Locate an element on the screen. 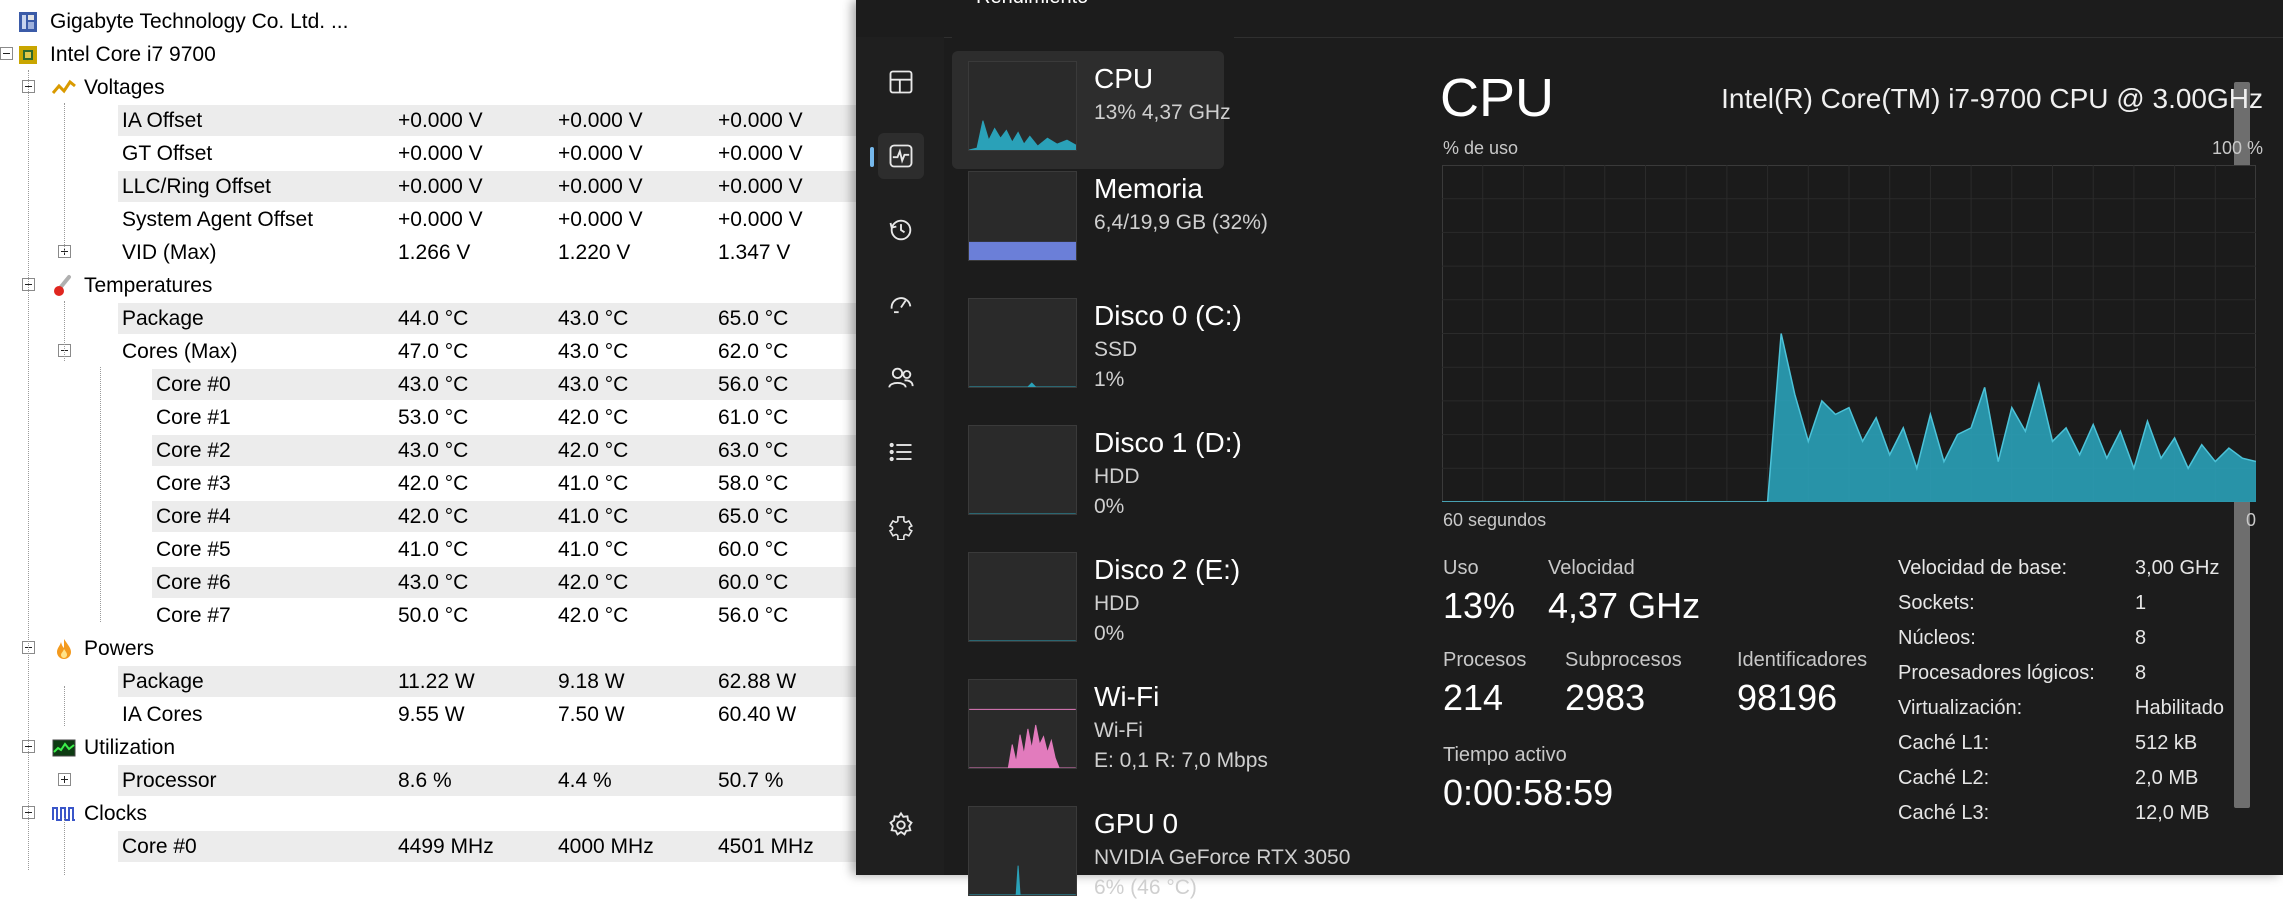 This screenshot has width=2283, height=914. tree-row-label: Core #0 is located at coordinates (159, 846).